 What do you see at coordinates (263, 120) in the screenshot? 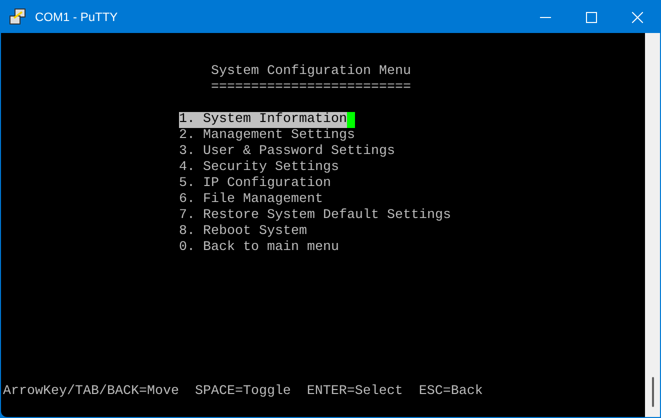
I see `menu-item: 1. System Information` at bounding box center [263, 120].